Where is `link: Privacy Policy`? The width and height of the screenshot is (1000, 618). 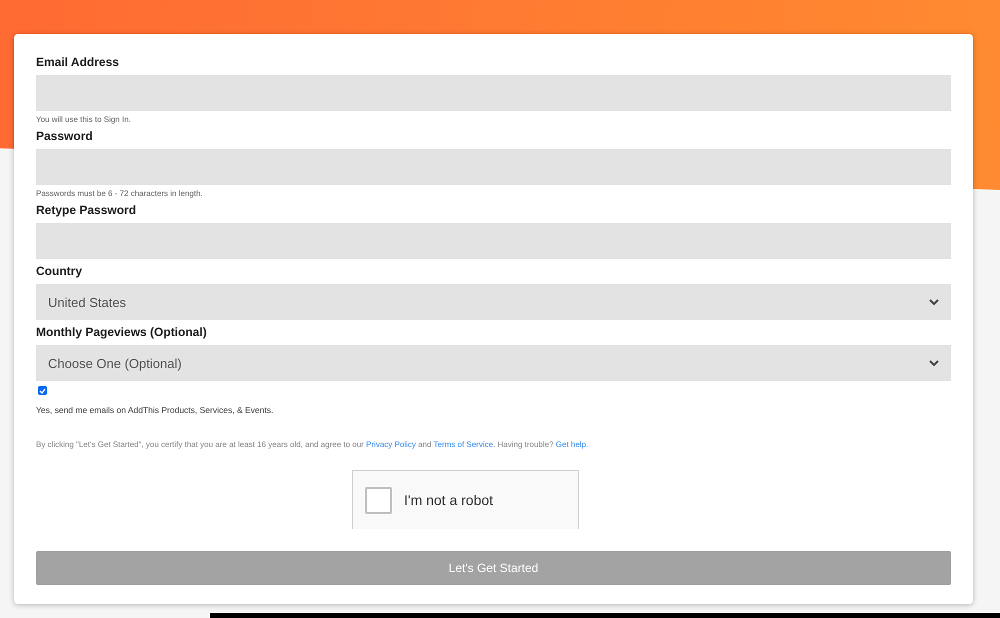
link: Privacy Policy is located at coordinates (391, 444).